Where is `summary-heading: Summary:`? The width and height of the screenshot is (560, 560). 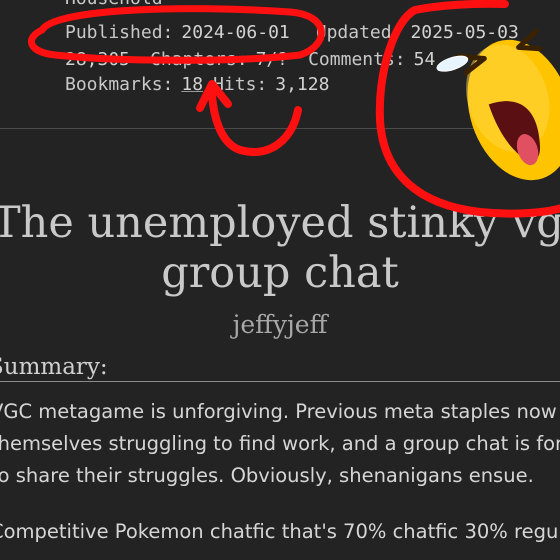 summary-heading: Summary: is located at coordinates (54, 367).